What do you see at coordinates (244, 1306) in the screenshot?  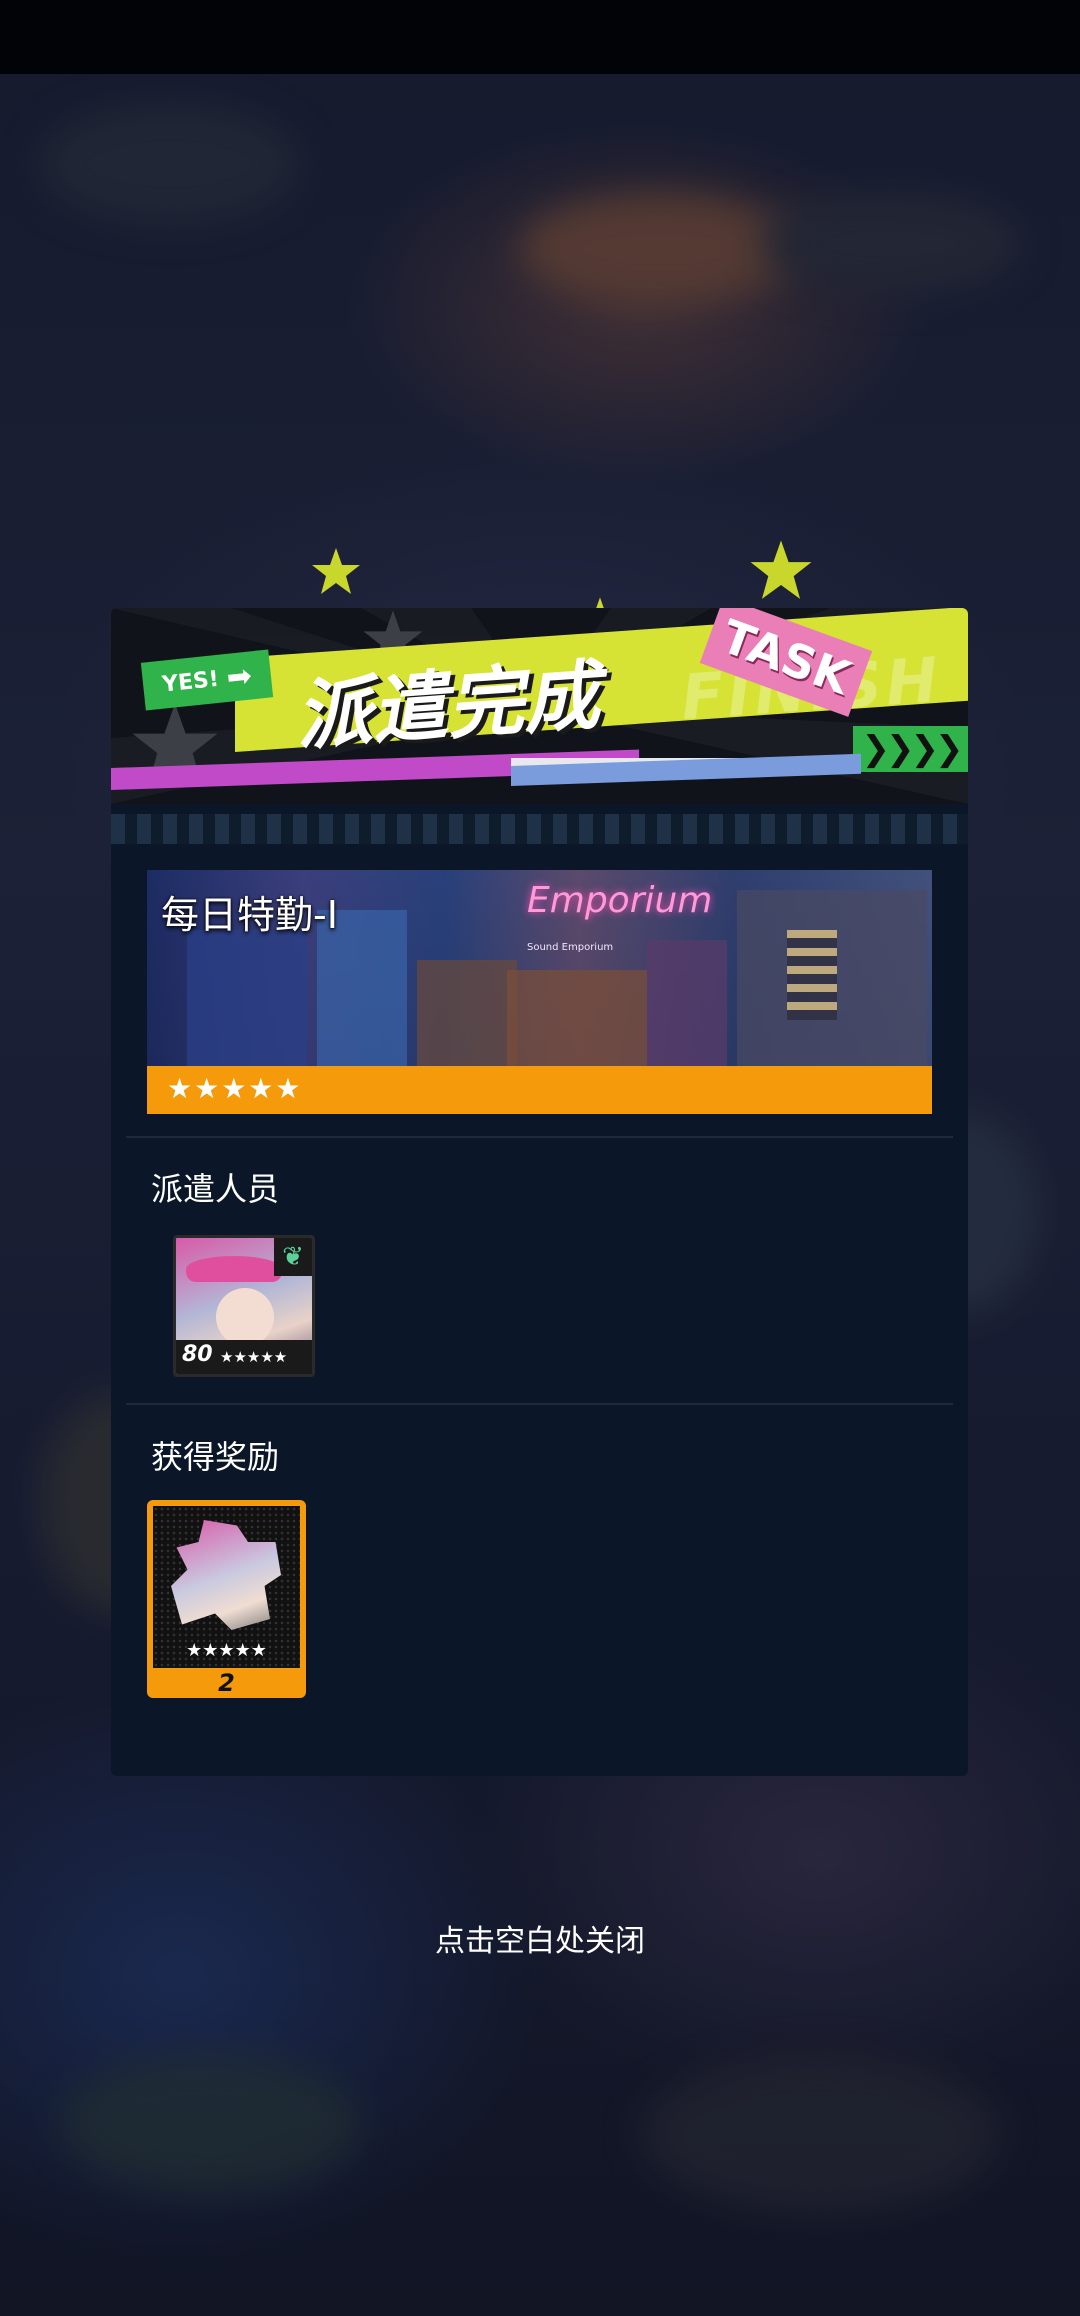 I see `crew-member-portrait: ❦ 80 ★★★★★` at bounding box center [244, 1306].